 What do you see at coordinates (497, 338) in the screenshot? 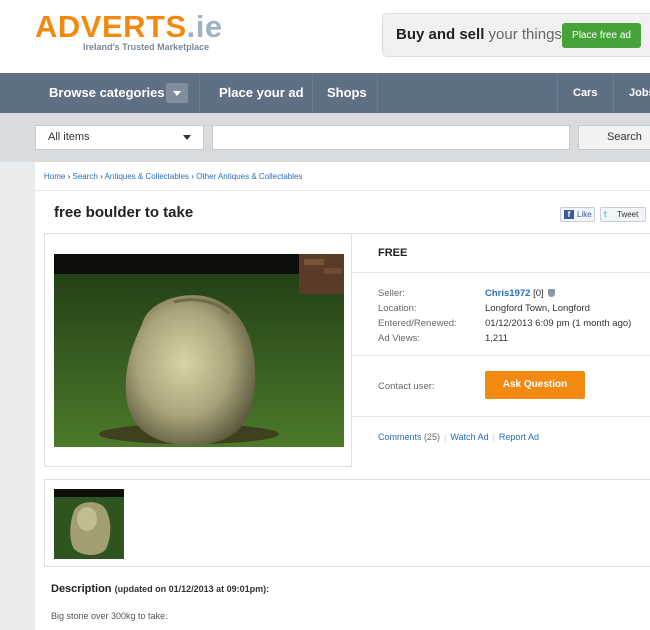
I see `views-value: 1,211` at bounding box center [497, 338].